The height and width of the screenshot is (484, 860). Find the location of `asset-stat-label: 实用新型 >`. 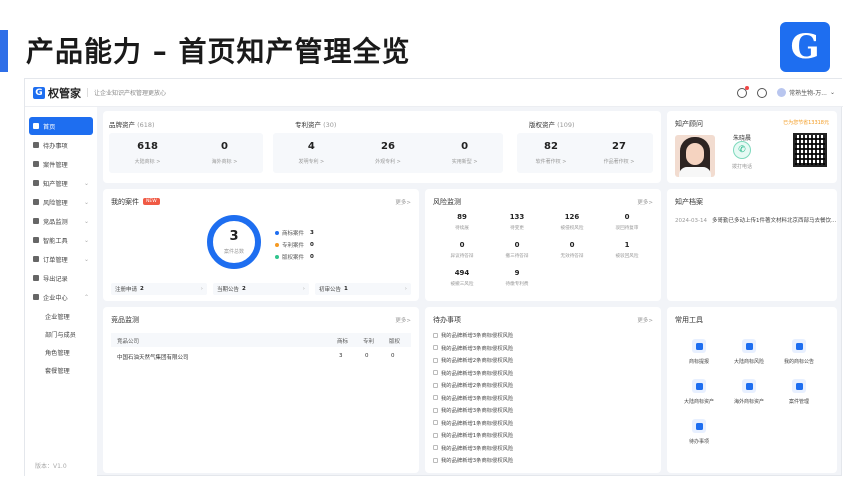

asset-stat-label: 实用新型 > is located at coordinates (464, 162).